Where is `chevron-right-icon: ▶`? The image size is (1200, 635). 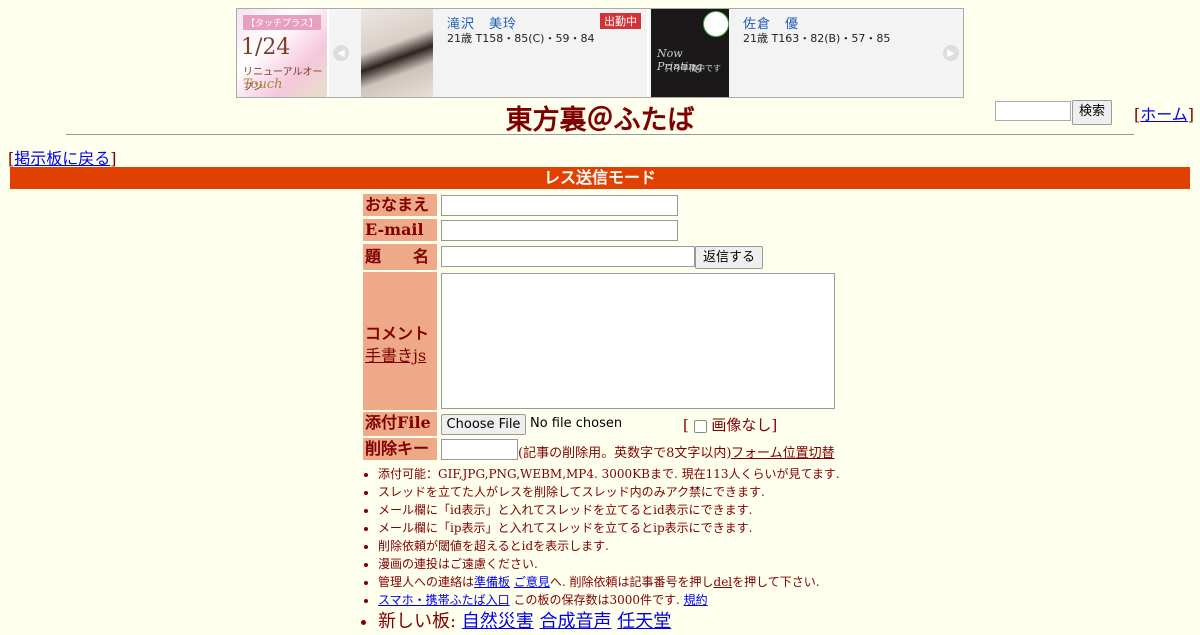
chevron-right-icon: ▶ is located at coordinates (951, 53).